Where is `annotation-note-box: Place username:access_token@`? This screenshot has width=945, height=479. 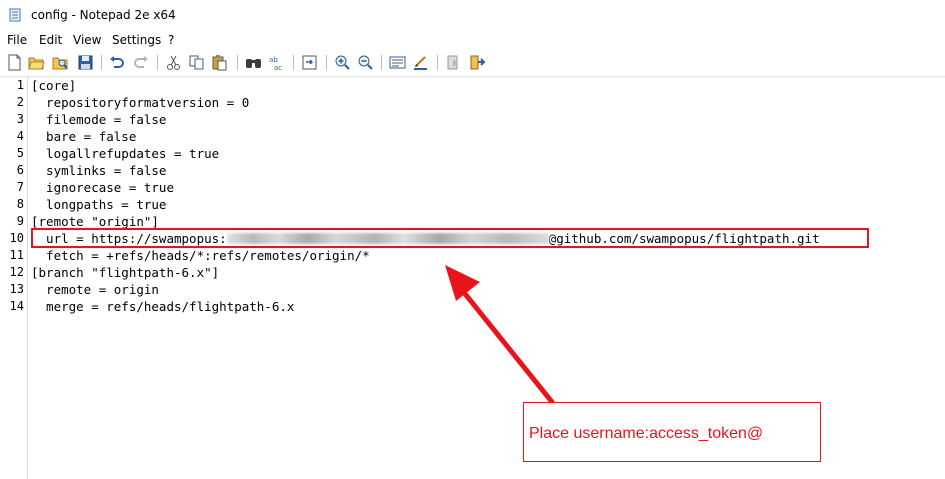 annotation-note-box: Place username:access_token@ is located at coordinates (672, 432).